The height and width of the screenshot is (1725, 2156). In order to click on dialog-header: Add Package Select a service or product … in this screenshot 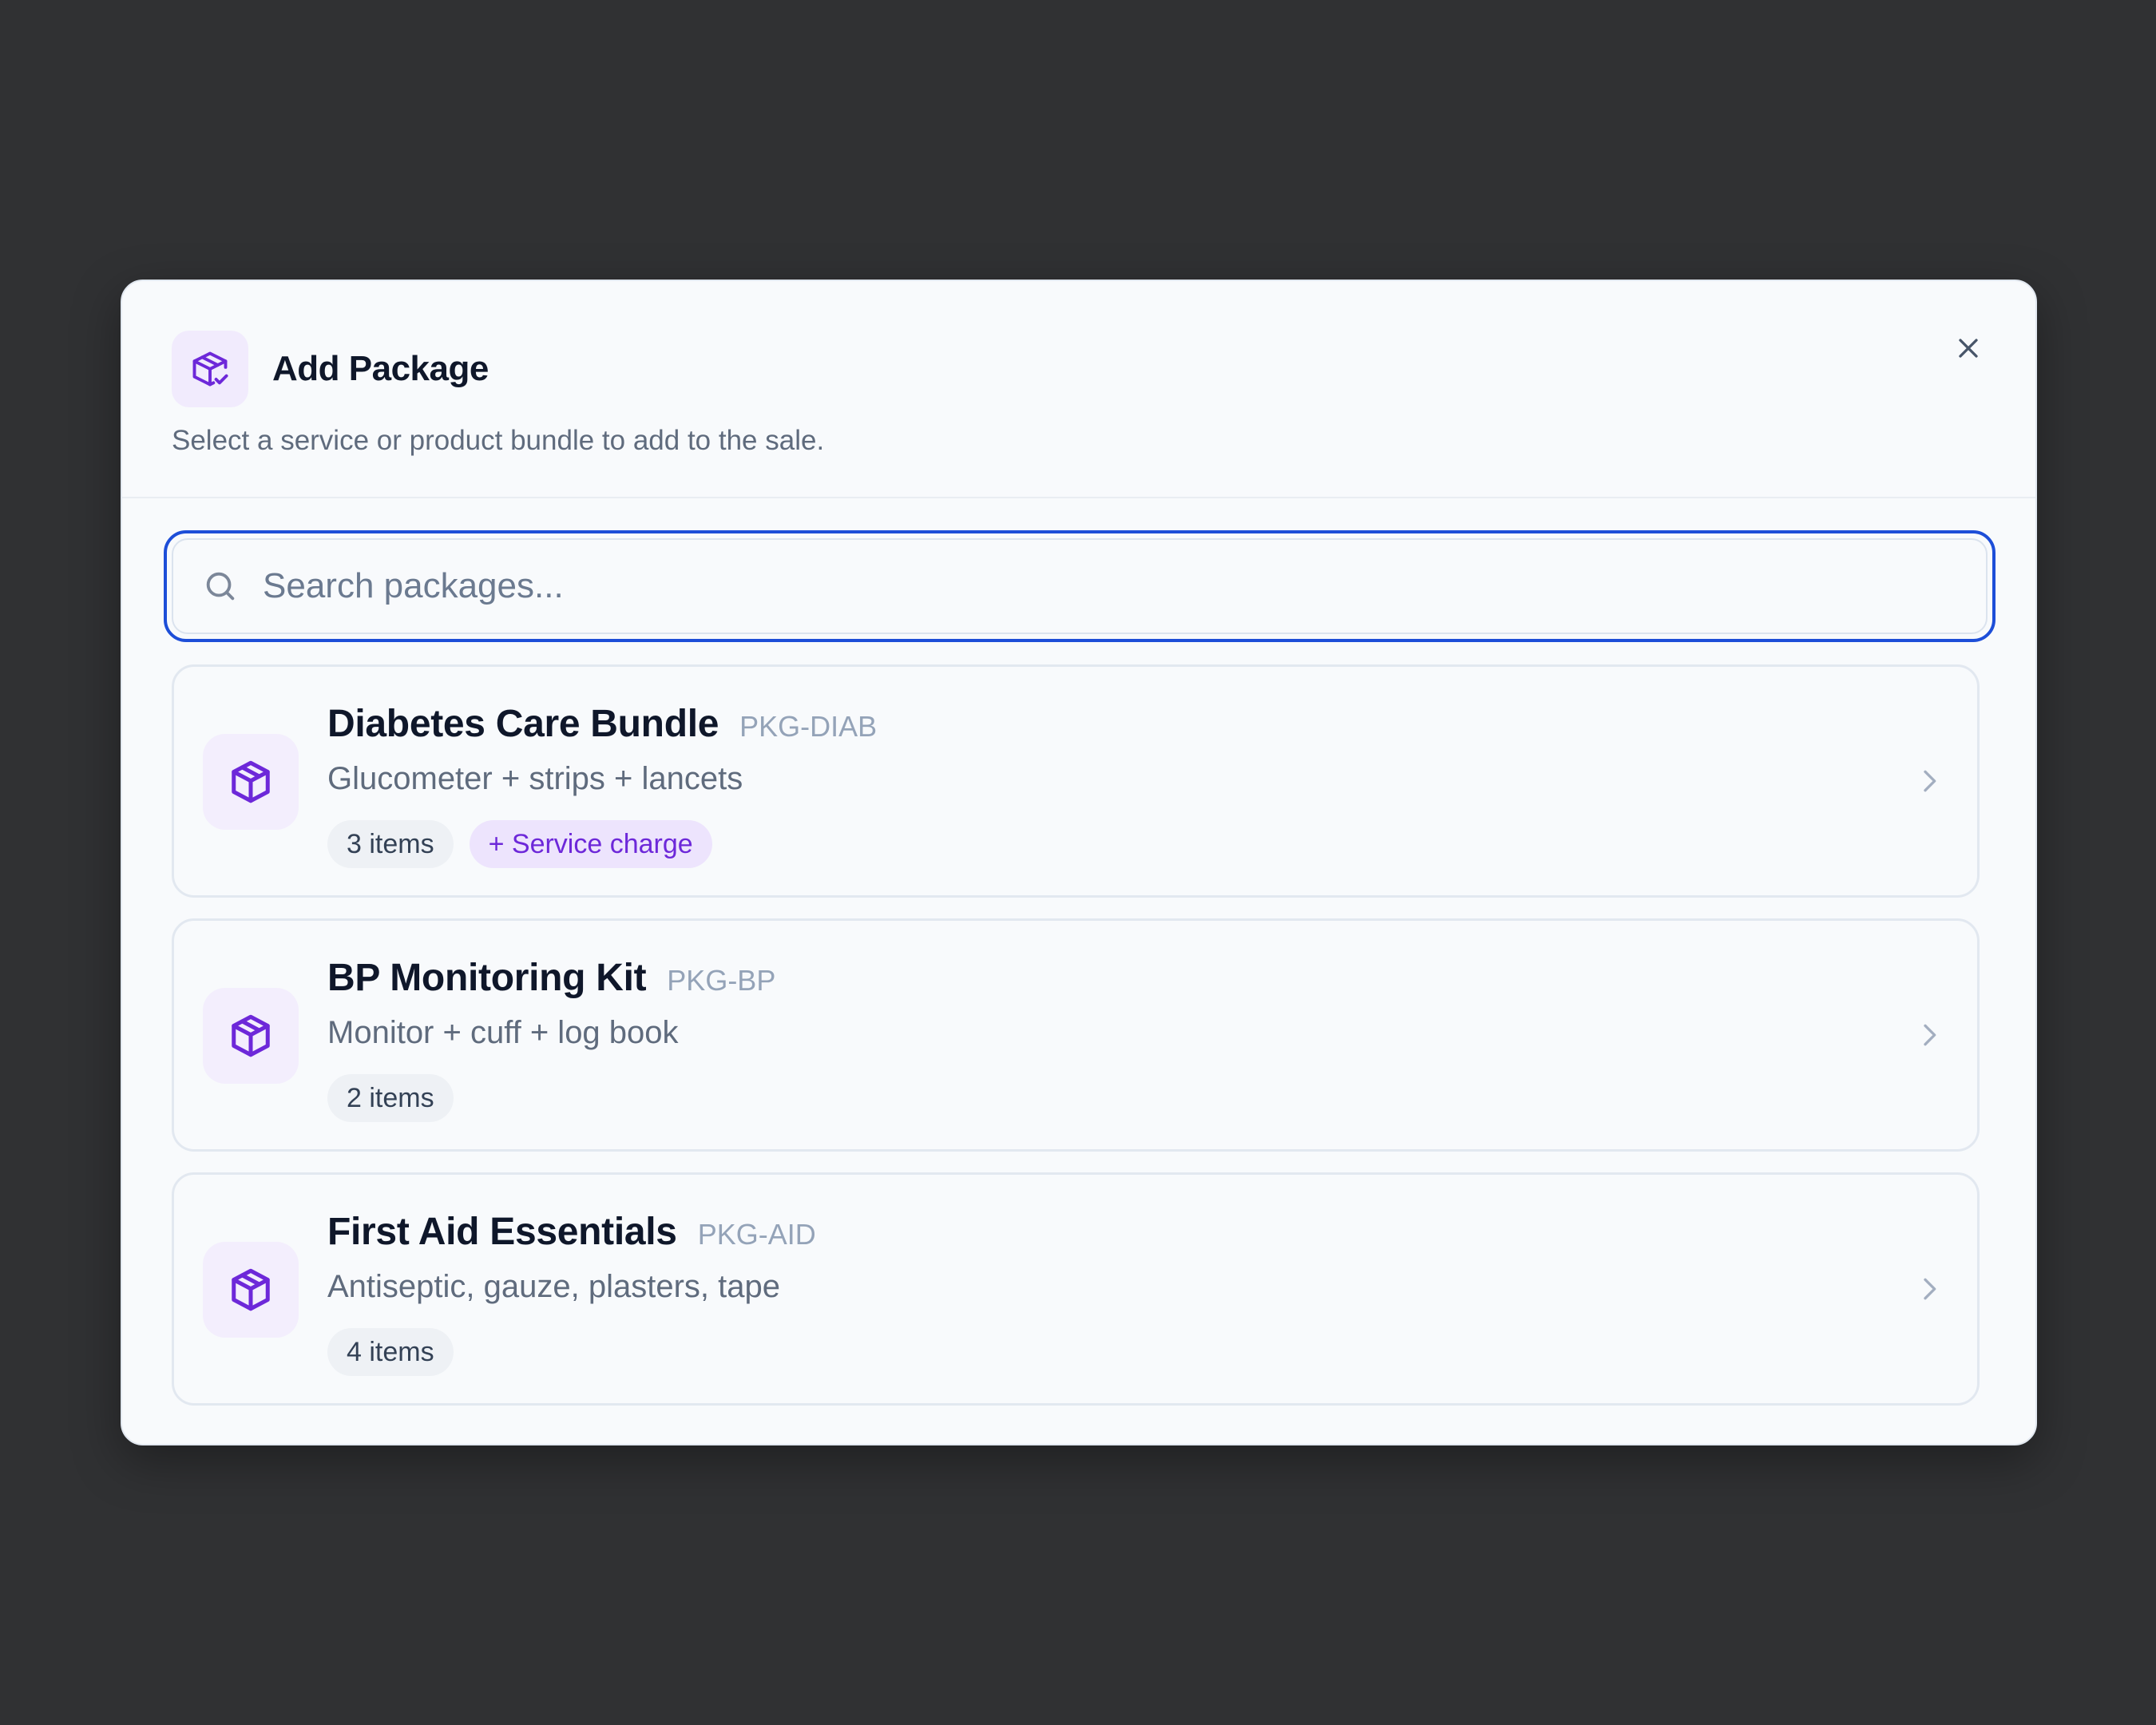, I will do `click(1078, 390)`.